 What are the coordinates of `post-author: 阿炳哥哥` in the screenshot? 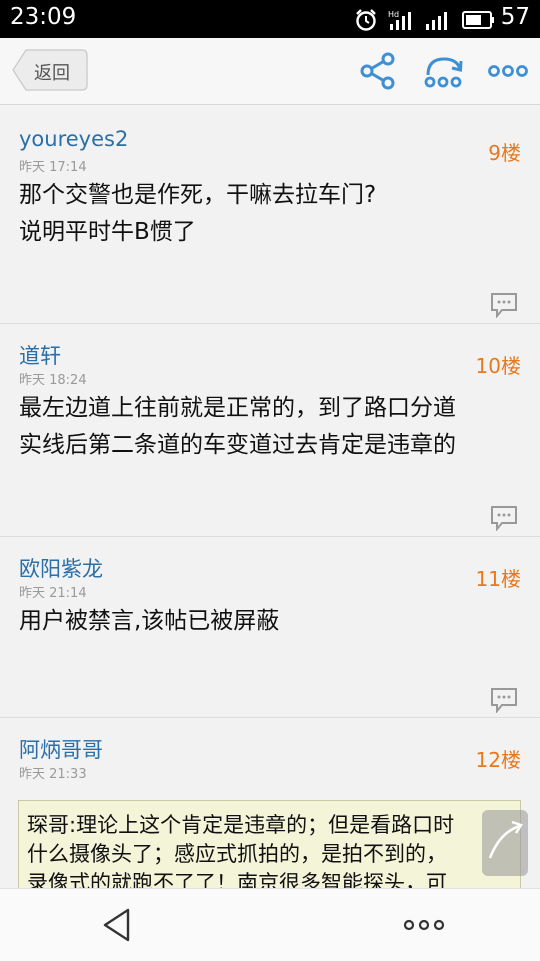 It's located at (61, 749).